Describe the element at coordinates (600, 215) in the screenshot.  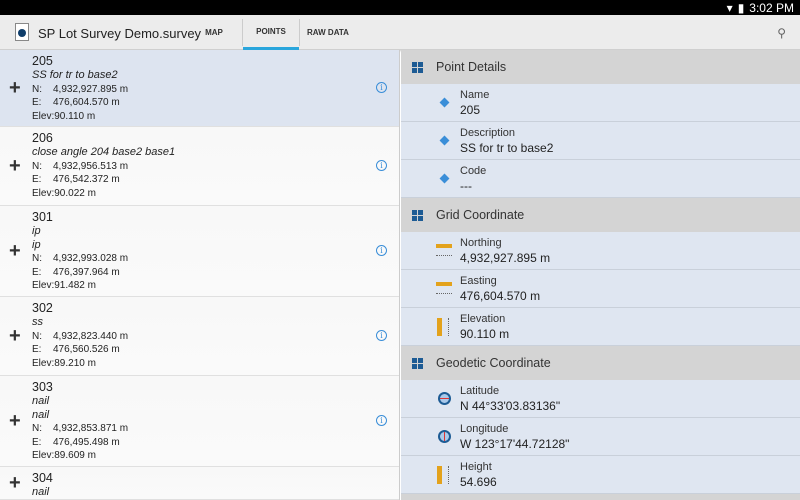
I see `section-header-grid-coordinate: Grid Coordinate` at that location.